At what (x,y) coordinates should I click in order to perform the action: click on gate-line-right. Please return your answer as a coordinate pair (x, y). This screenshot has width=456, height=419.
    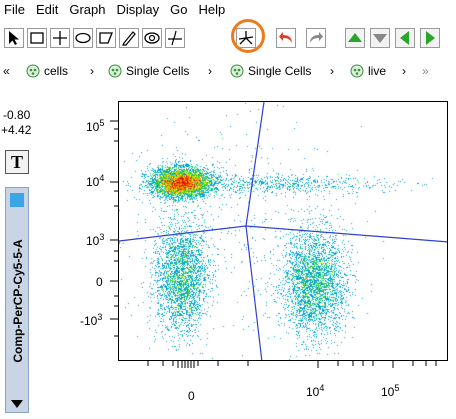
    Looking at the image, I should click on (346, 234).